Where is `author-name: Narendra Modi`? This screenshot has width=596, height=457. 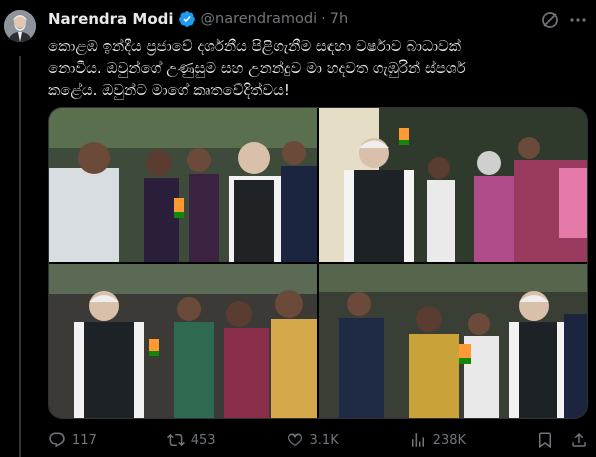
author-name: Narendra Modi is located at coordinates (111, 19).